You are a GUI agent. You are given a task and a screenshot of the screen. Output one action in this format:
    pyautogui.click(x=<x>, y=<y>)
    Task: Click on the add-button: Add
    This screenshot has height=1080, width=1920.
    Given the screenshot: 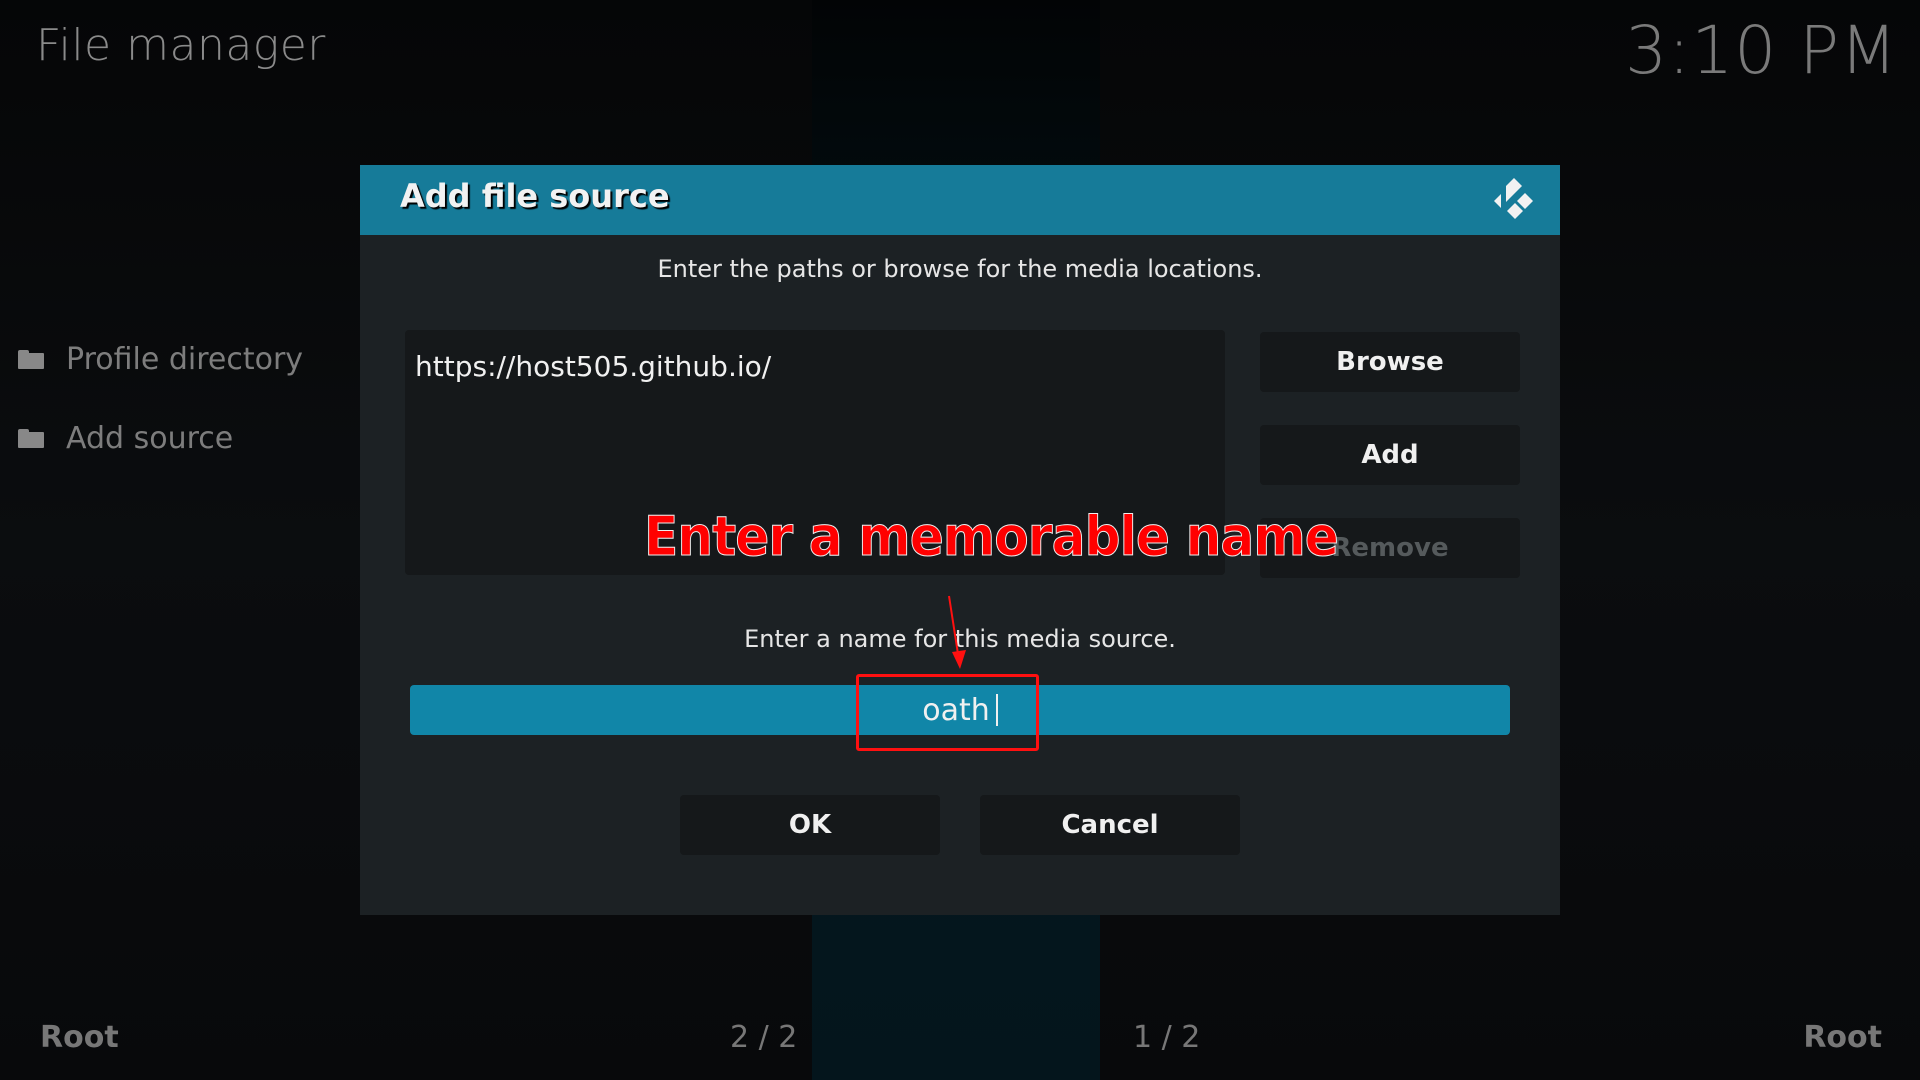 What is the action you would take?
    pyautogui.click(x=1390, y=455)
    